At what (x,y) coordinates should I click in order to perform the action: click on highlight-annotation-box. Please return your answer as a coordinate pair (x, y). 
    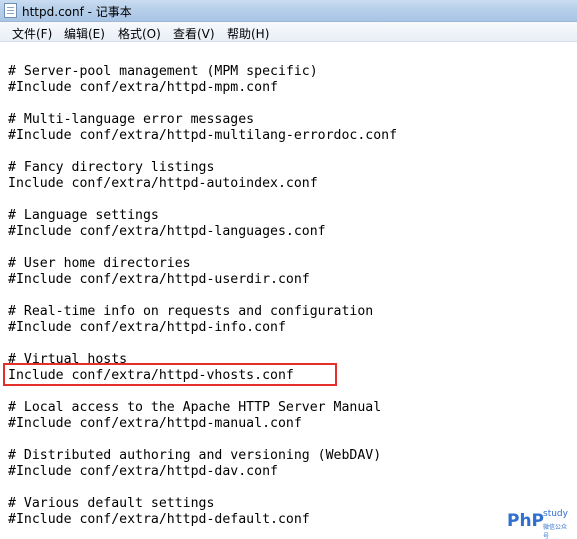
    Looking at the image, I should click on (170, 374).